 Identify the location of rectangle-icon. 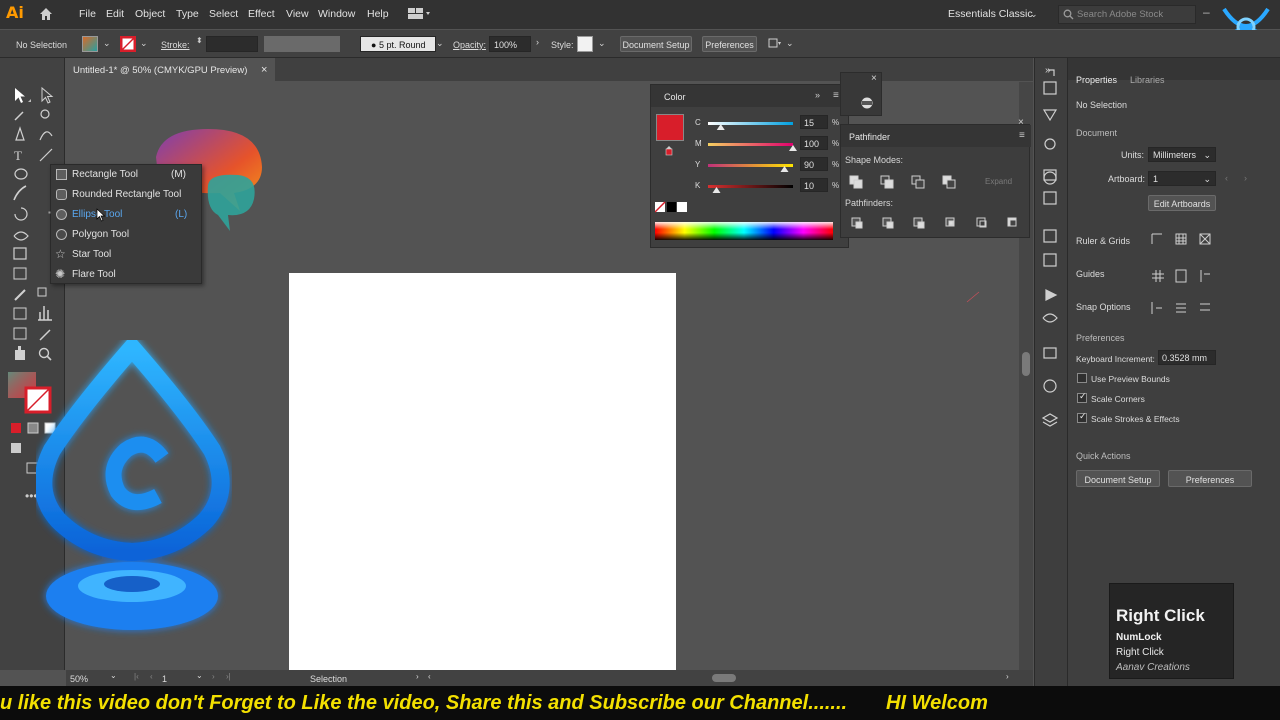
(61, 174).